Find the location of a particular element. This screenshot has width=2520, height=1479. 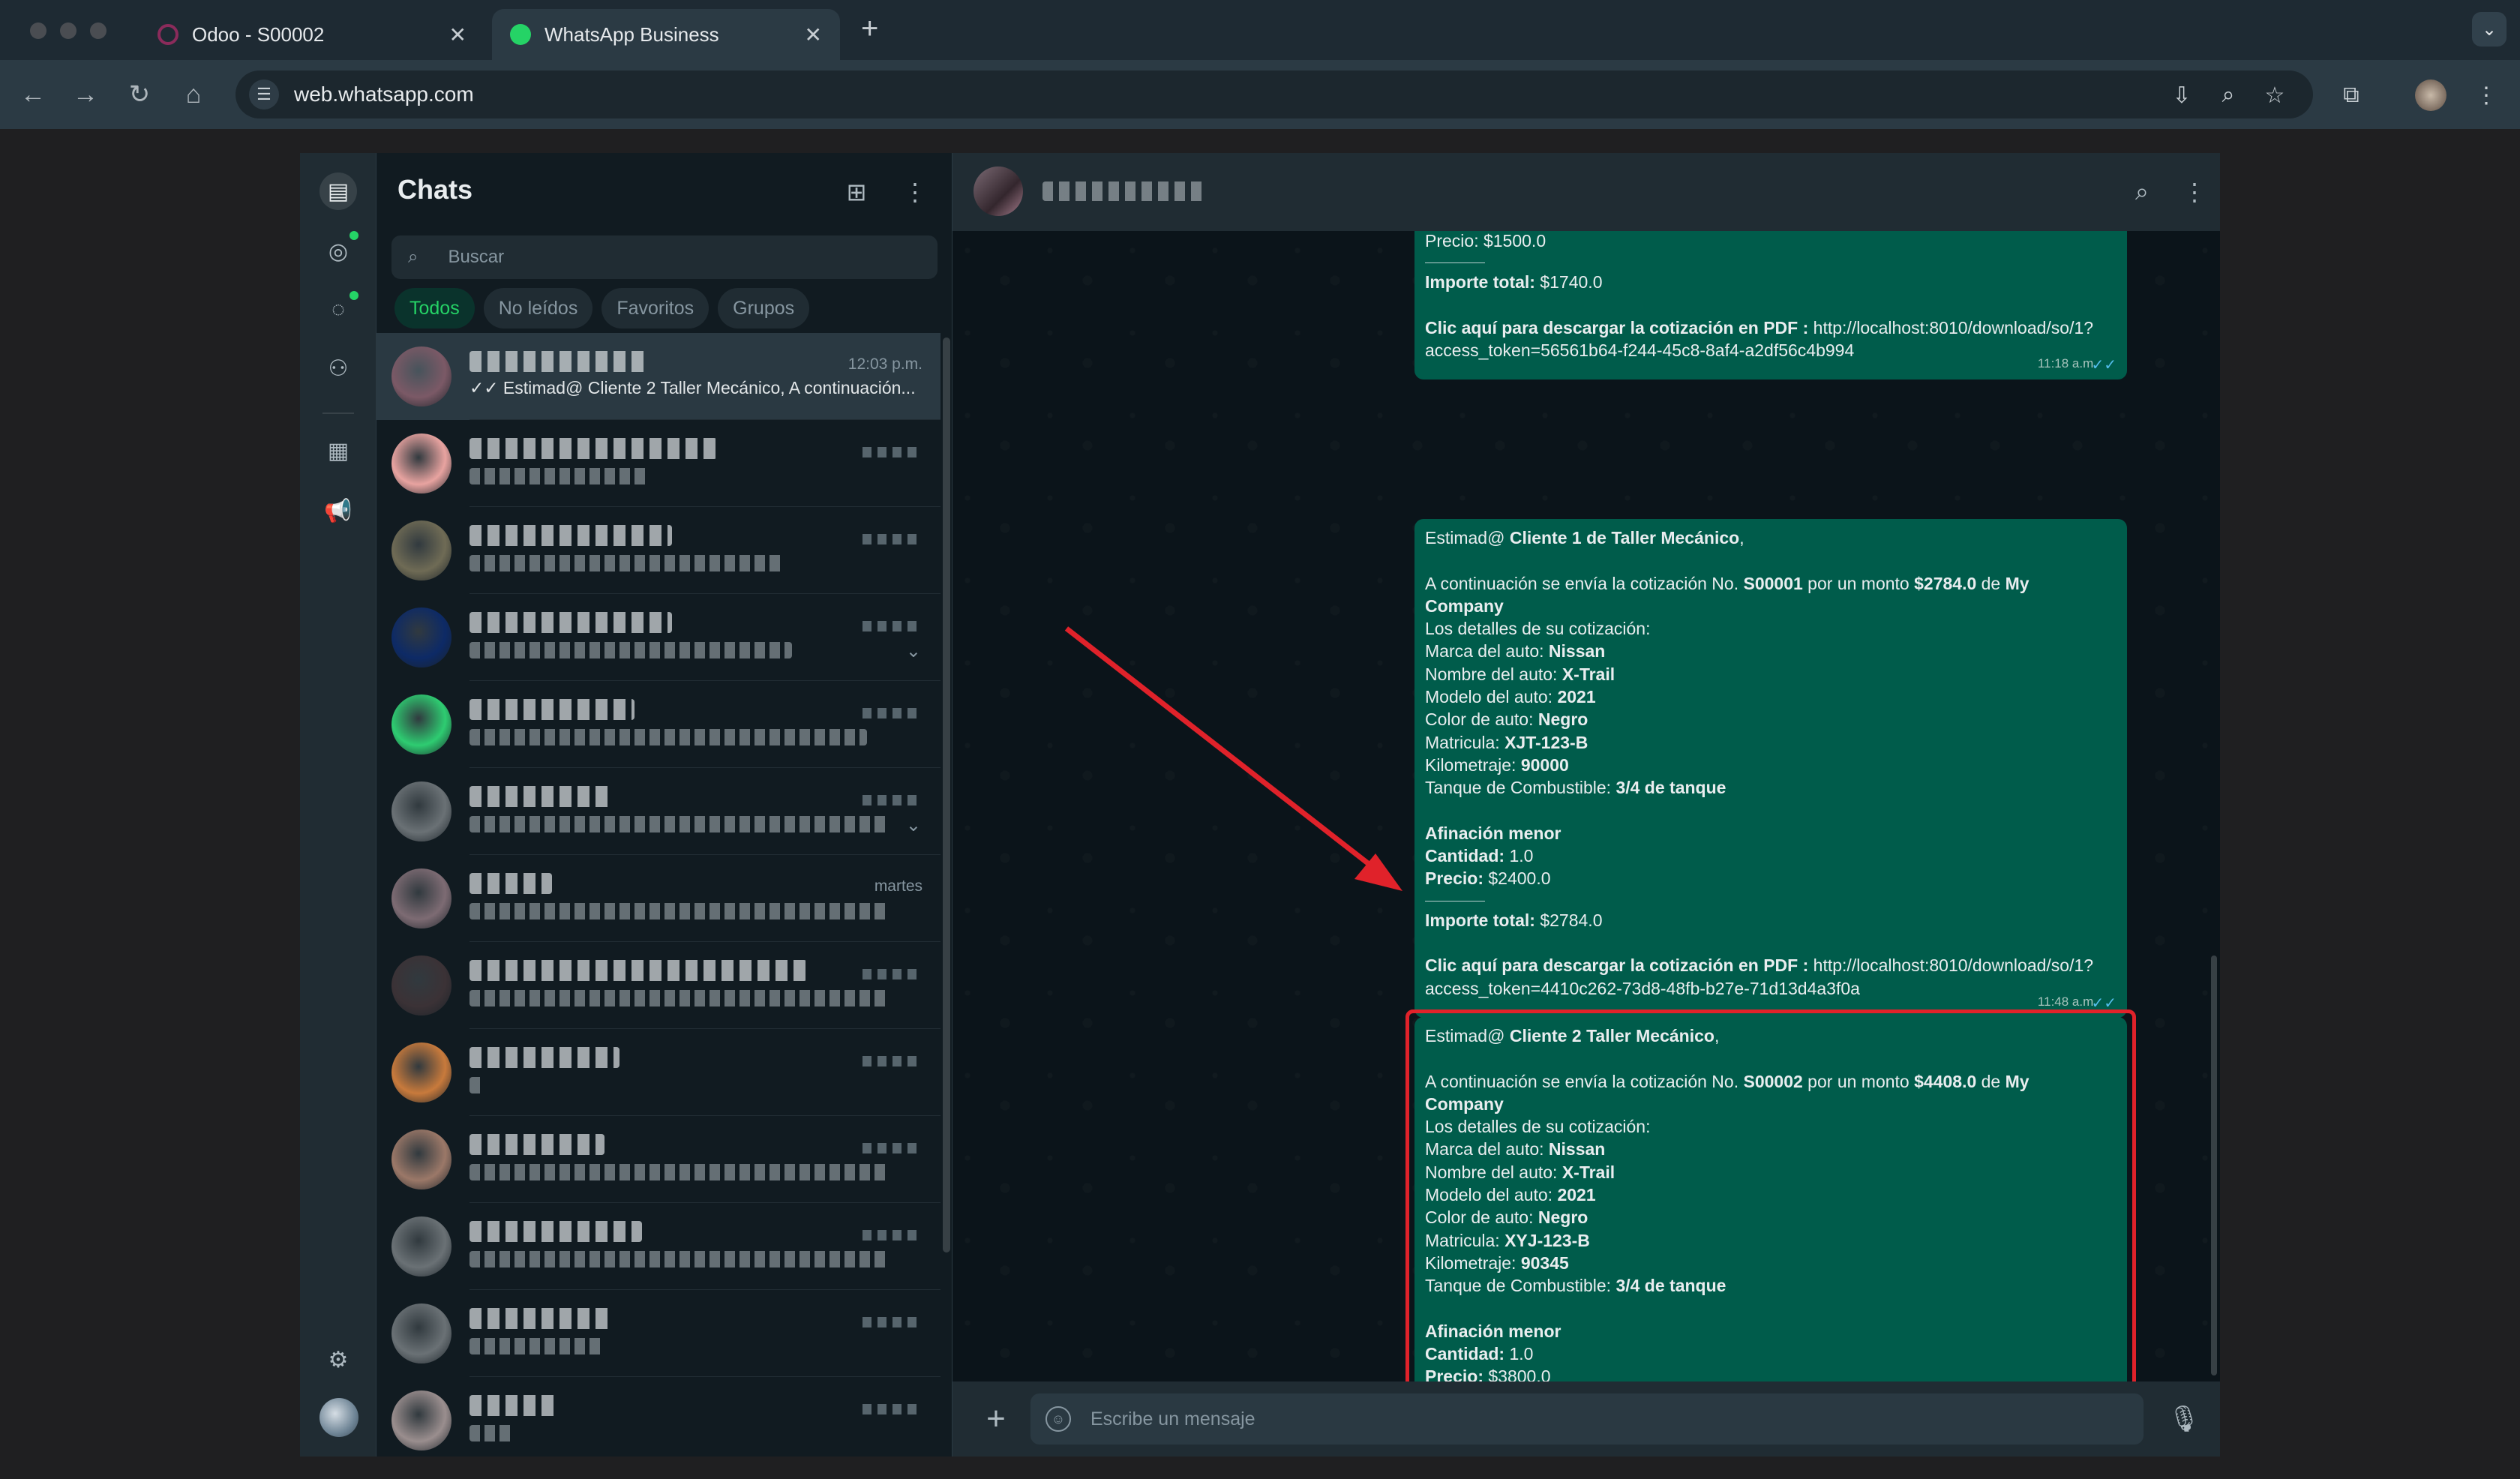

message-bold-text: Precio: is located at coordinates (1454, 878).